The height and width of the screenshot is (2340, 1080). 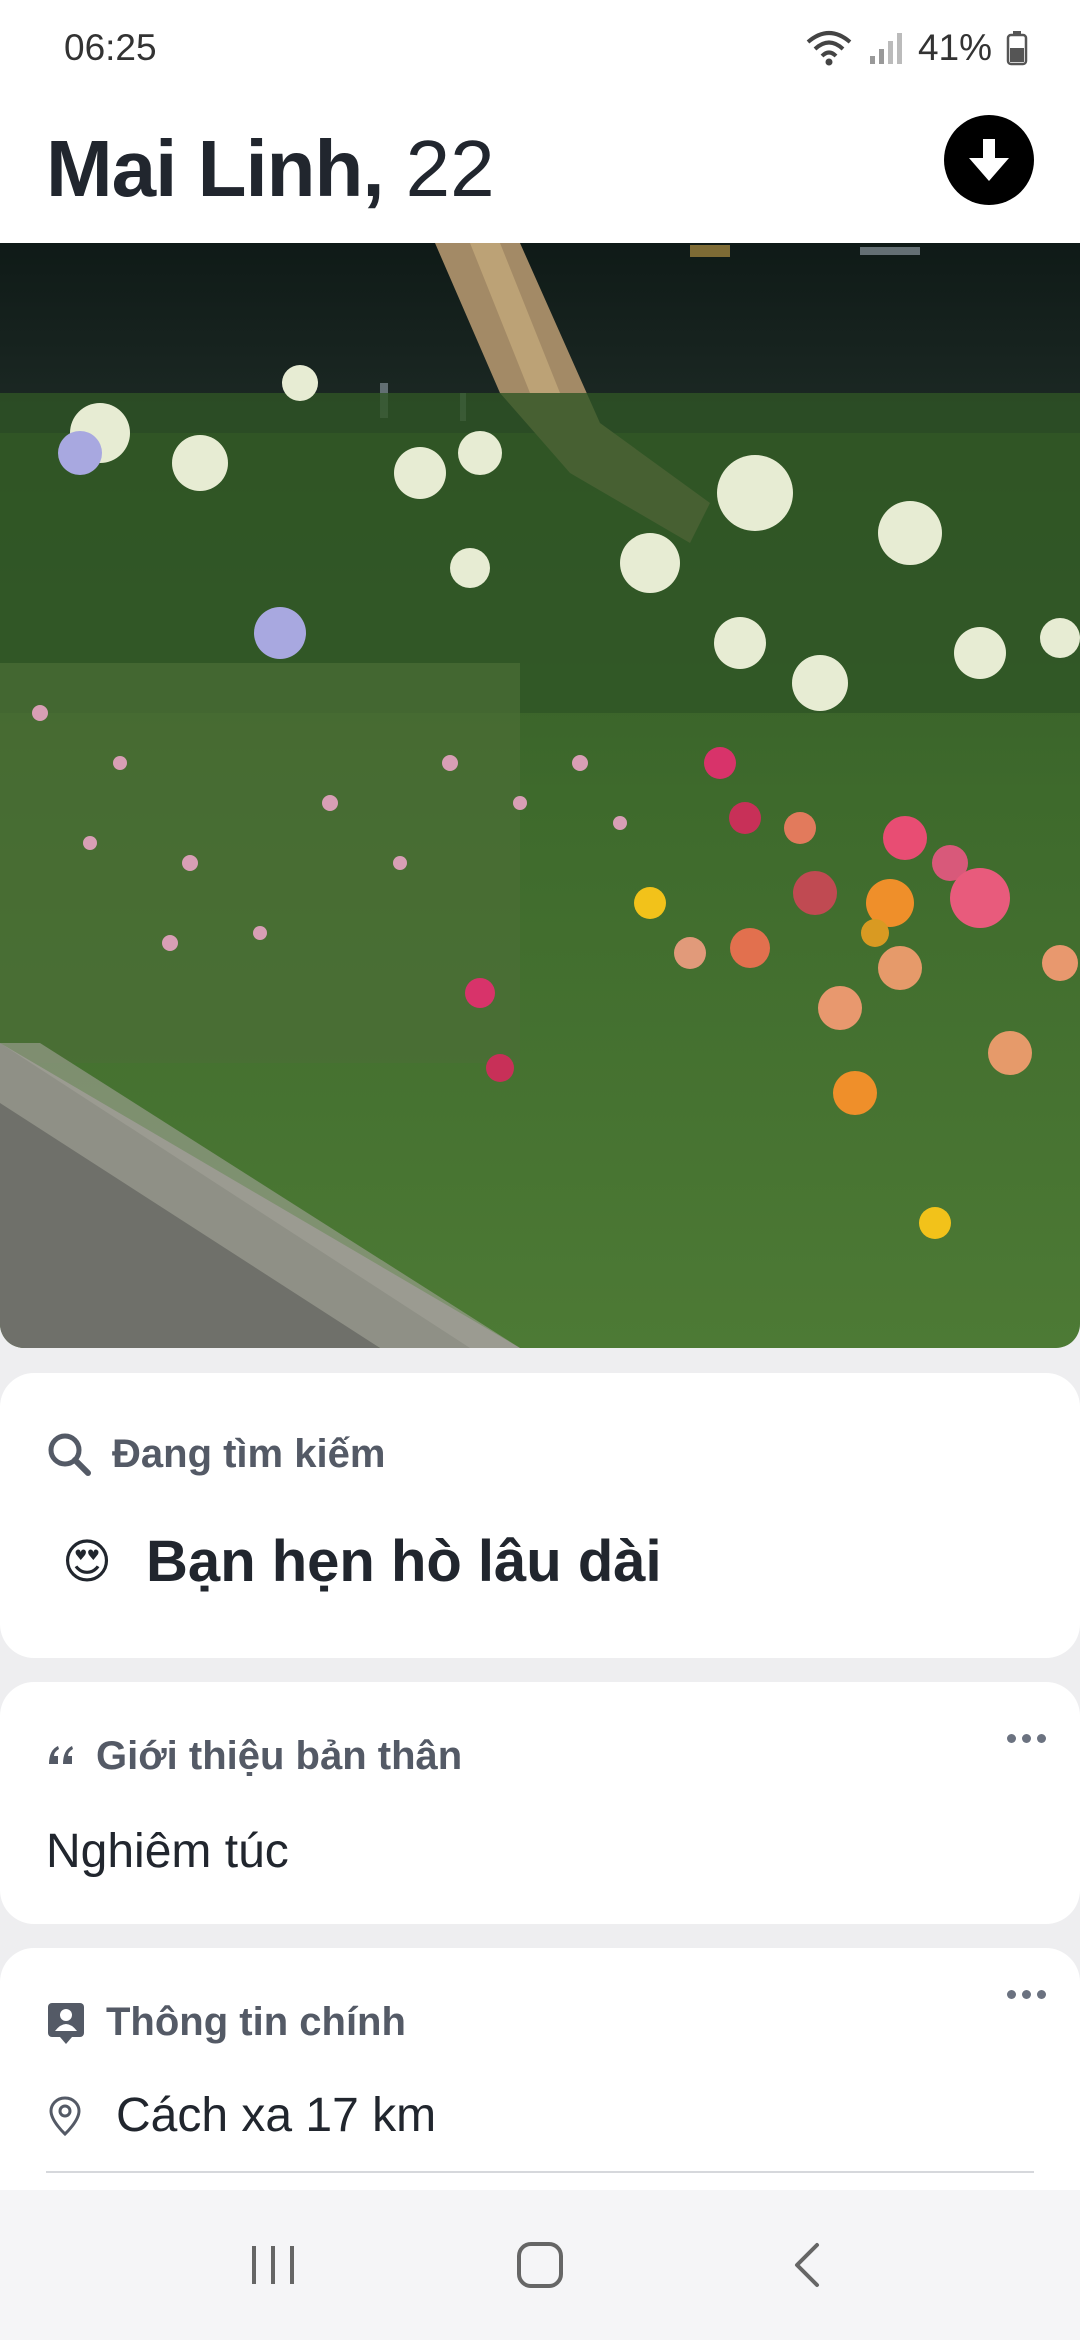 I want to click on status-icons: 41%, so click(x=916, y=48).